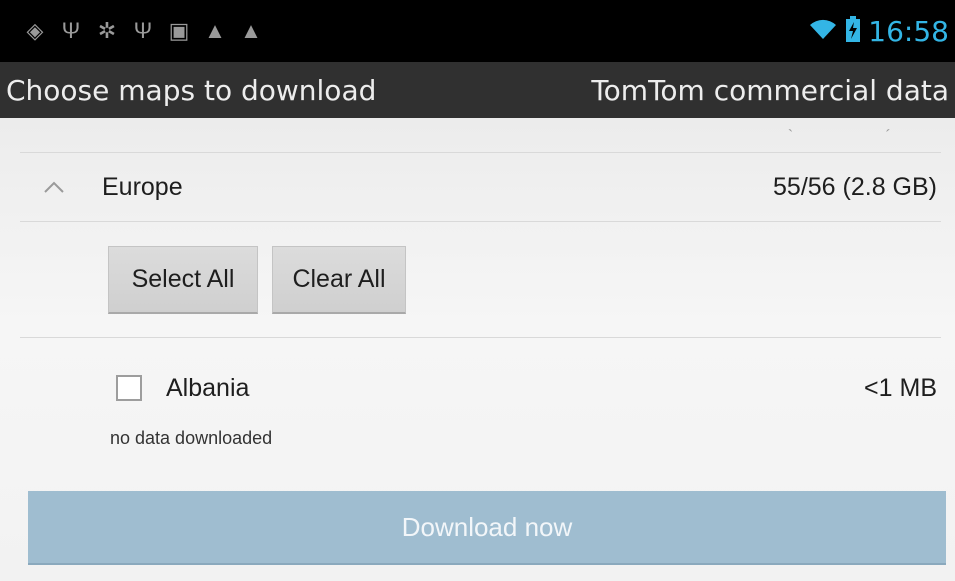 This screenshot has height=581, width=955. I want to click on status-bar: ◈ Ψ ✲ Ψ ▣ ▲ ▲ 16:58, so click(477, 31).